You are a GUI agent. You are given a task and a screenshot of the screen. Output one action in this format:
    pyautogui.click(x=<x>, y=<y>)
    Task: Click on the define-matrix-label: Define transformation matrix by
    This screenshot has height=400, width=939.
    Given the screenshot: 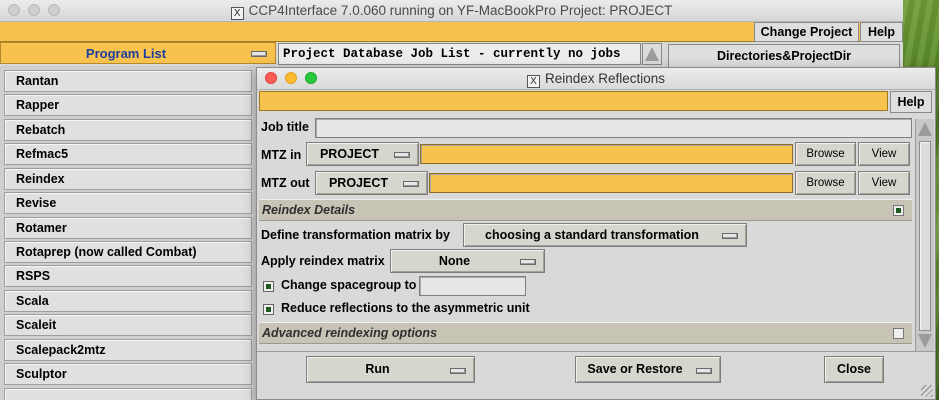 What is the action you would take?
    pyautogui.click(x=355, y=235)
    